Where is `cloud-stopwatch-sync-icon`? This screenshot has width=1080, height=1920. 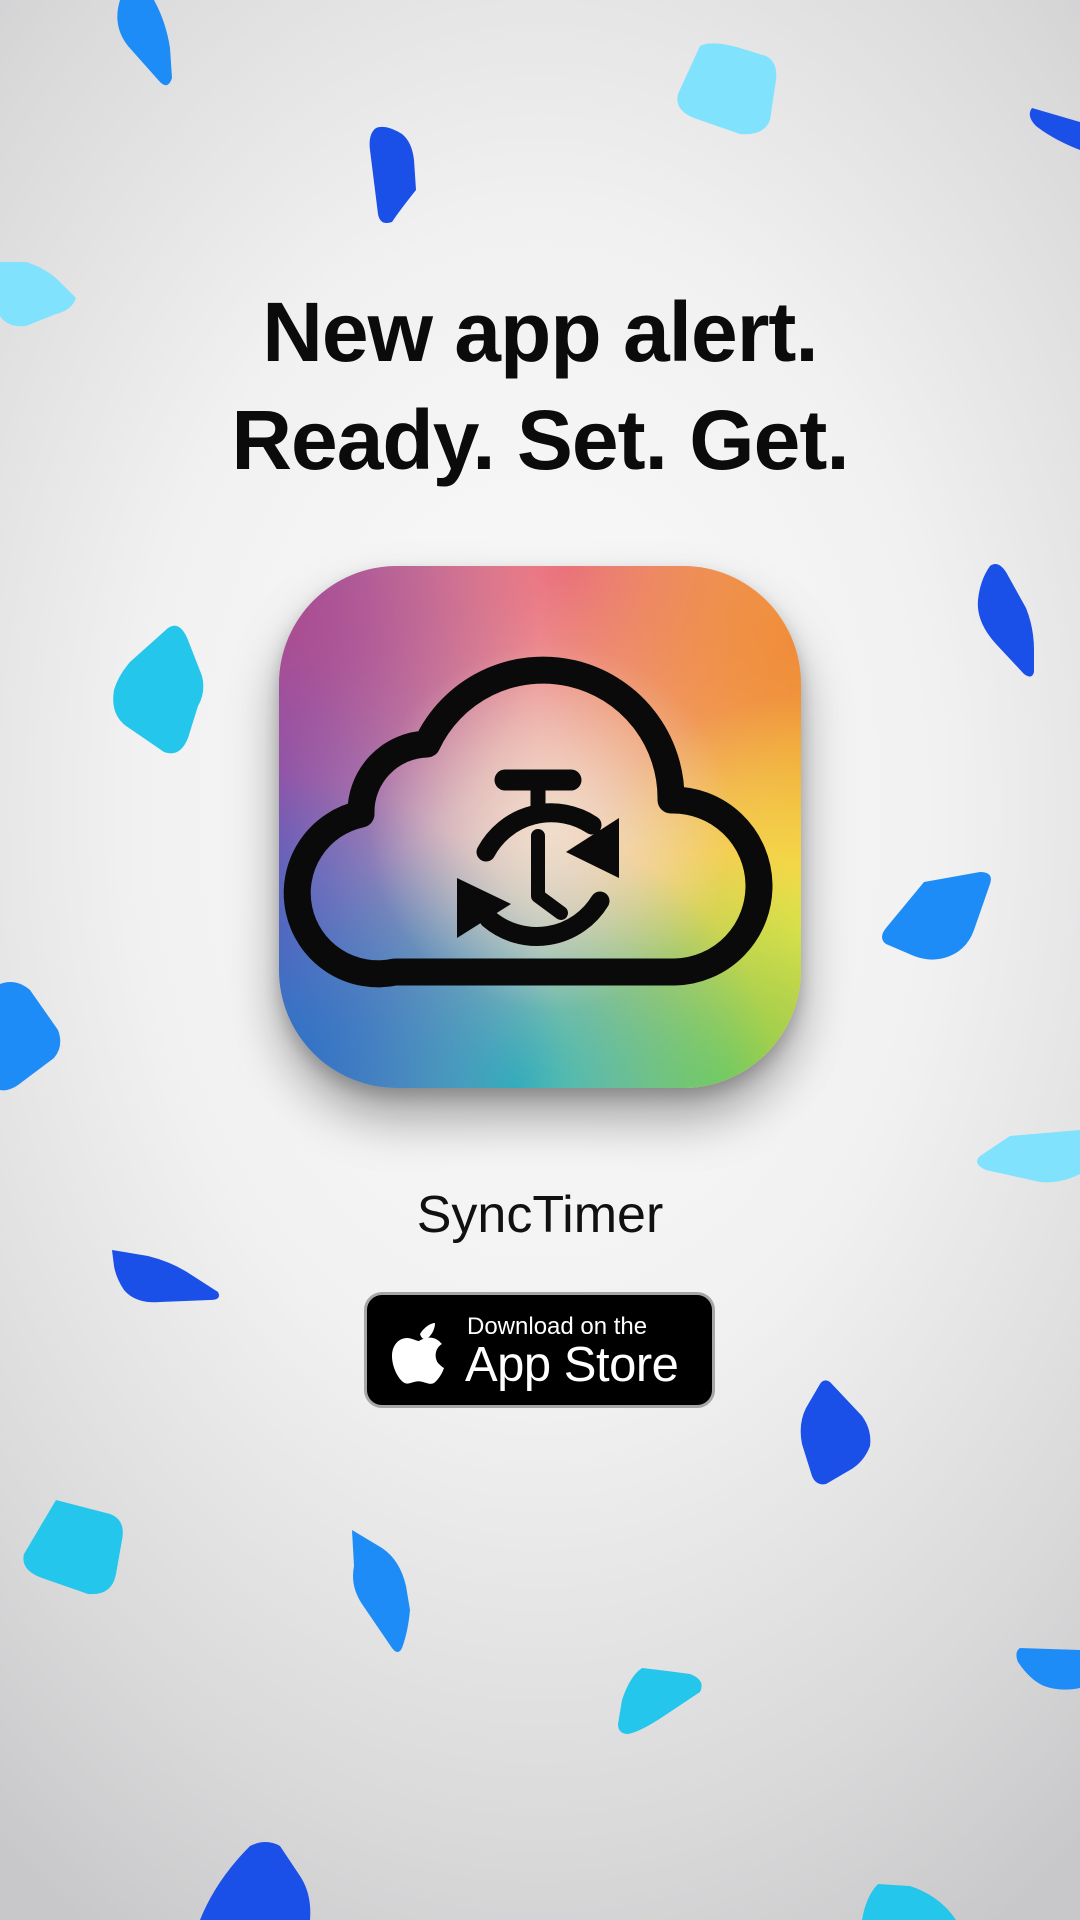
cloud-stopwatch-sync-icon is located at coordinates (540, 827).